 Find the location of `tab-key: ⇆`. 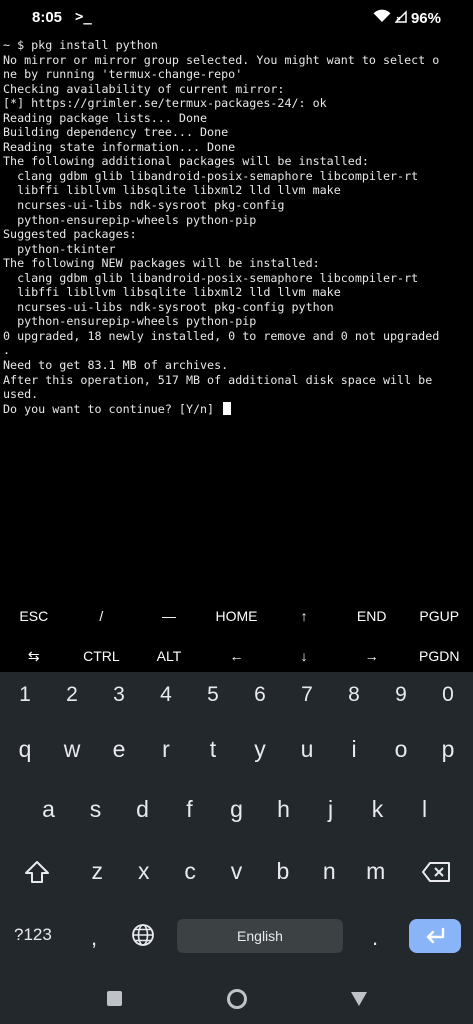

tab-key: ⇆ is located at coordinates (34, 656).